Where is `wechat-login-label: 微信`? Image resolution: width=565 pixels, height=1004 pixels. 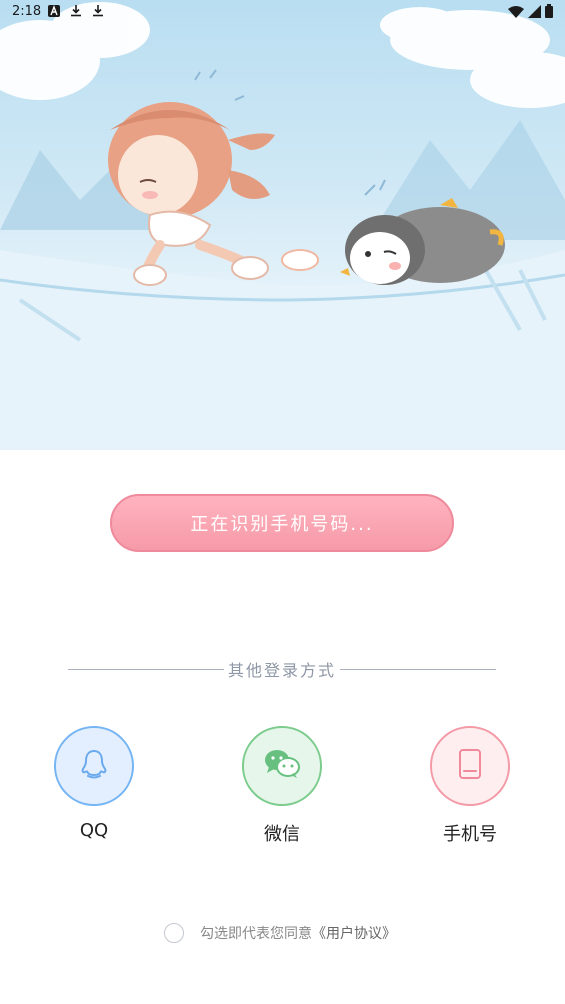 wechat-login-label: 微信 is located at coordinates (282, 834).